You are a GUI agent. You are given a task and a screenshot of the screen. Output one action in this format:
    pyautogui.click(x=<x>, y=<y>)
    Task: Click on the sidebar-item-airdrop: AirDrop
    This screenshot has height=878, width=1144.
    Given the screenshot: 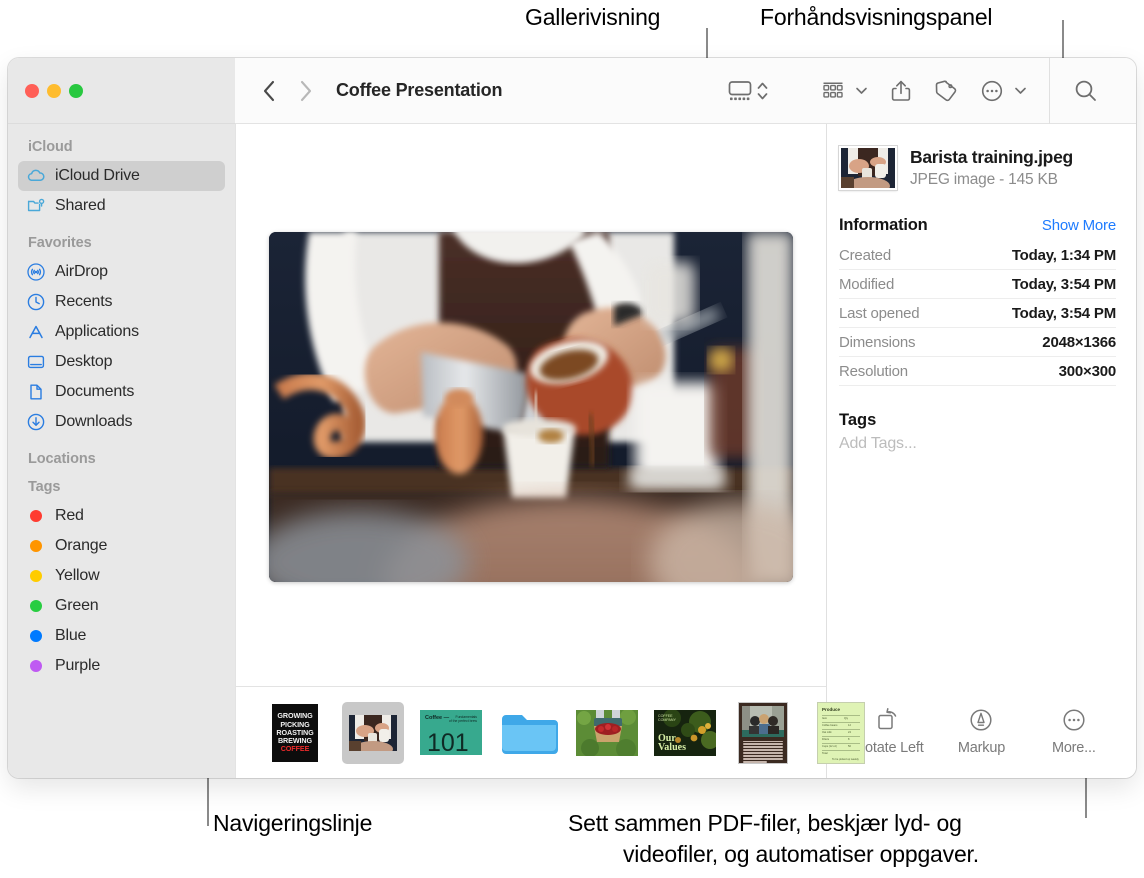 What is the action you would take?
    pyautogui.click(x=121, y=272)
    